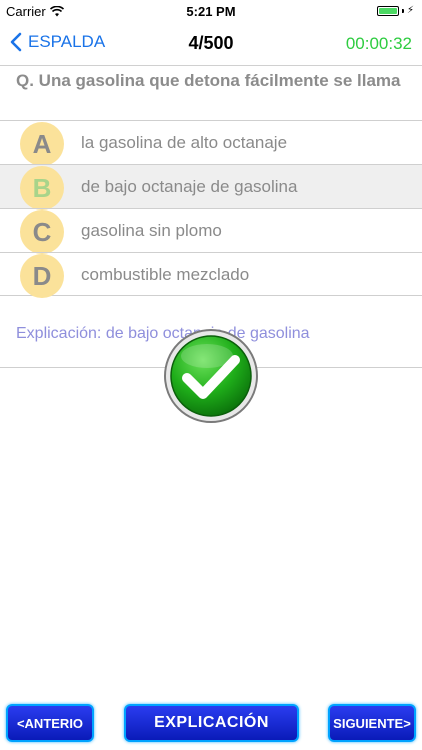  I want to click on option-text: la gasolina de alto octanaje, so click(184, 142).